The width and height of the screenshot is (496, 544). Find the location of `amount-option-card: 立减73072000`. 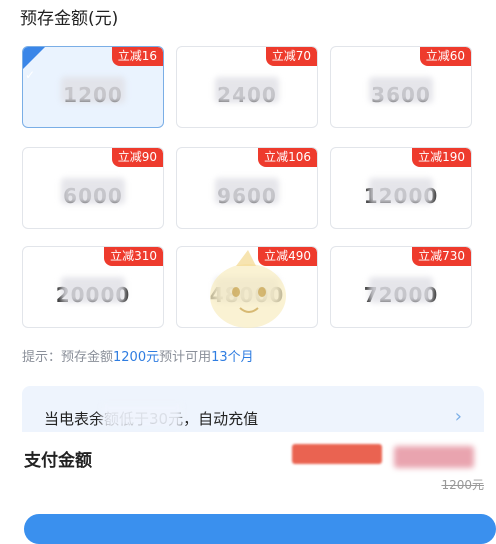

amount-option-card: 立减73072000 is located at coordinates (401, 287).